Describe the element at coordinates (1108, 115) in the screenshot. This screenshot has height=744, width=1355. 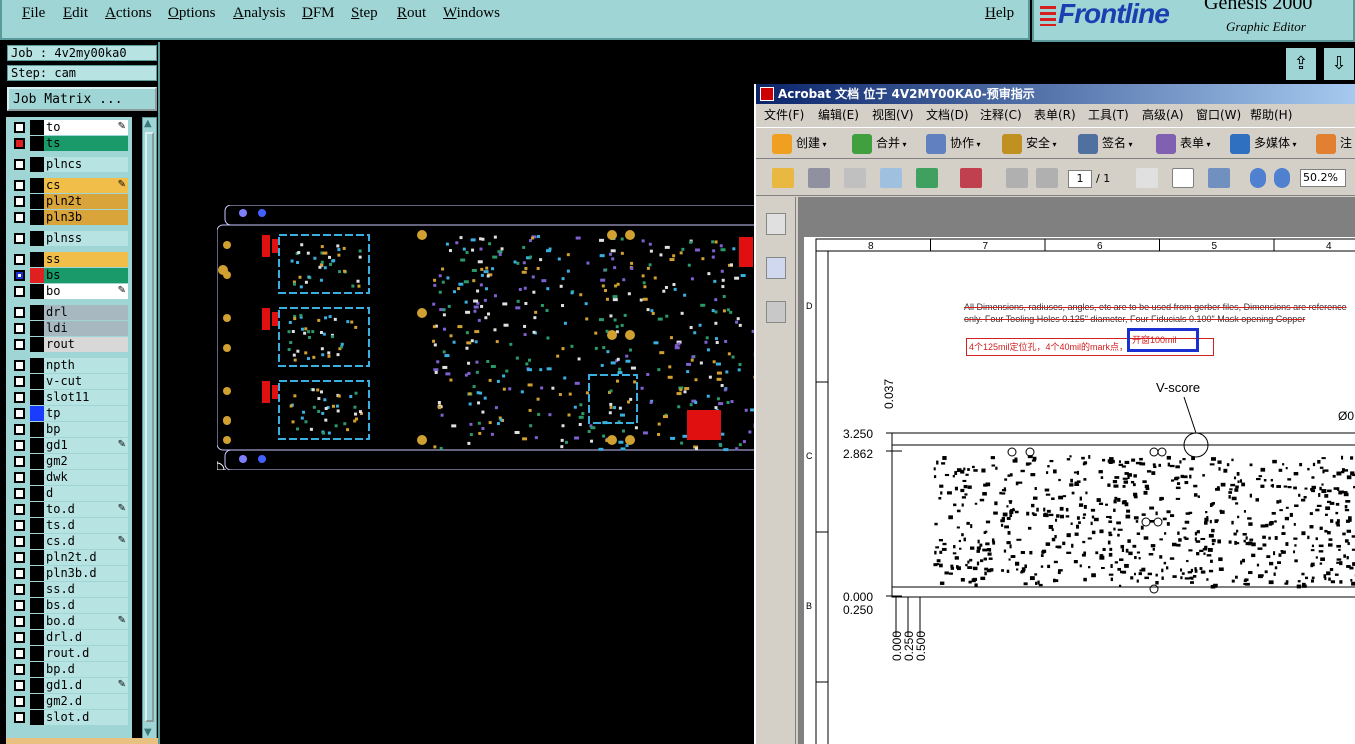
I see `acrobat-menu-item: 工具(T)` at that location.